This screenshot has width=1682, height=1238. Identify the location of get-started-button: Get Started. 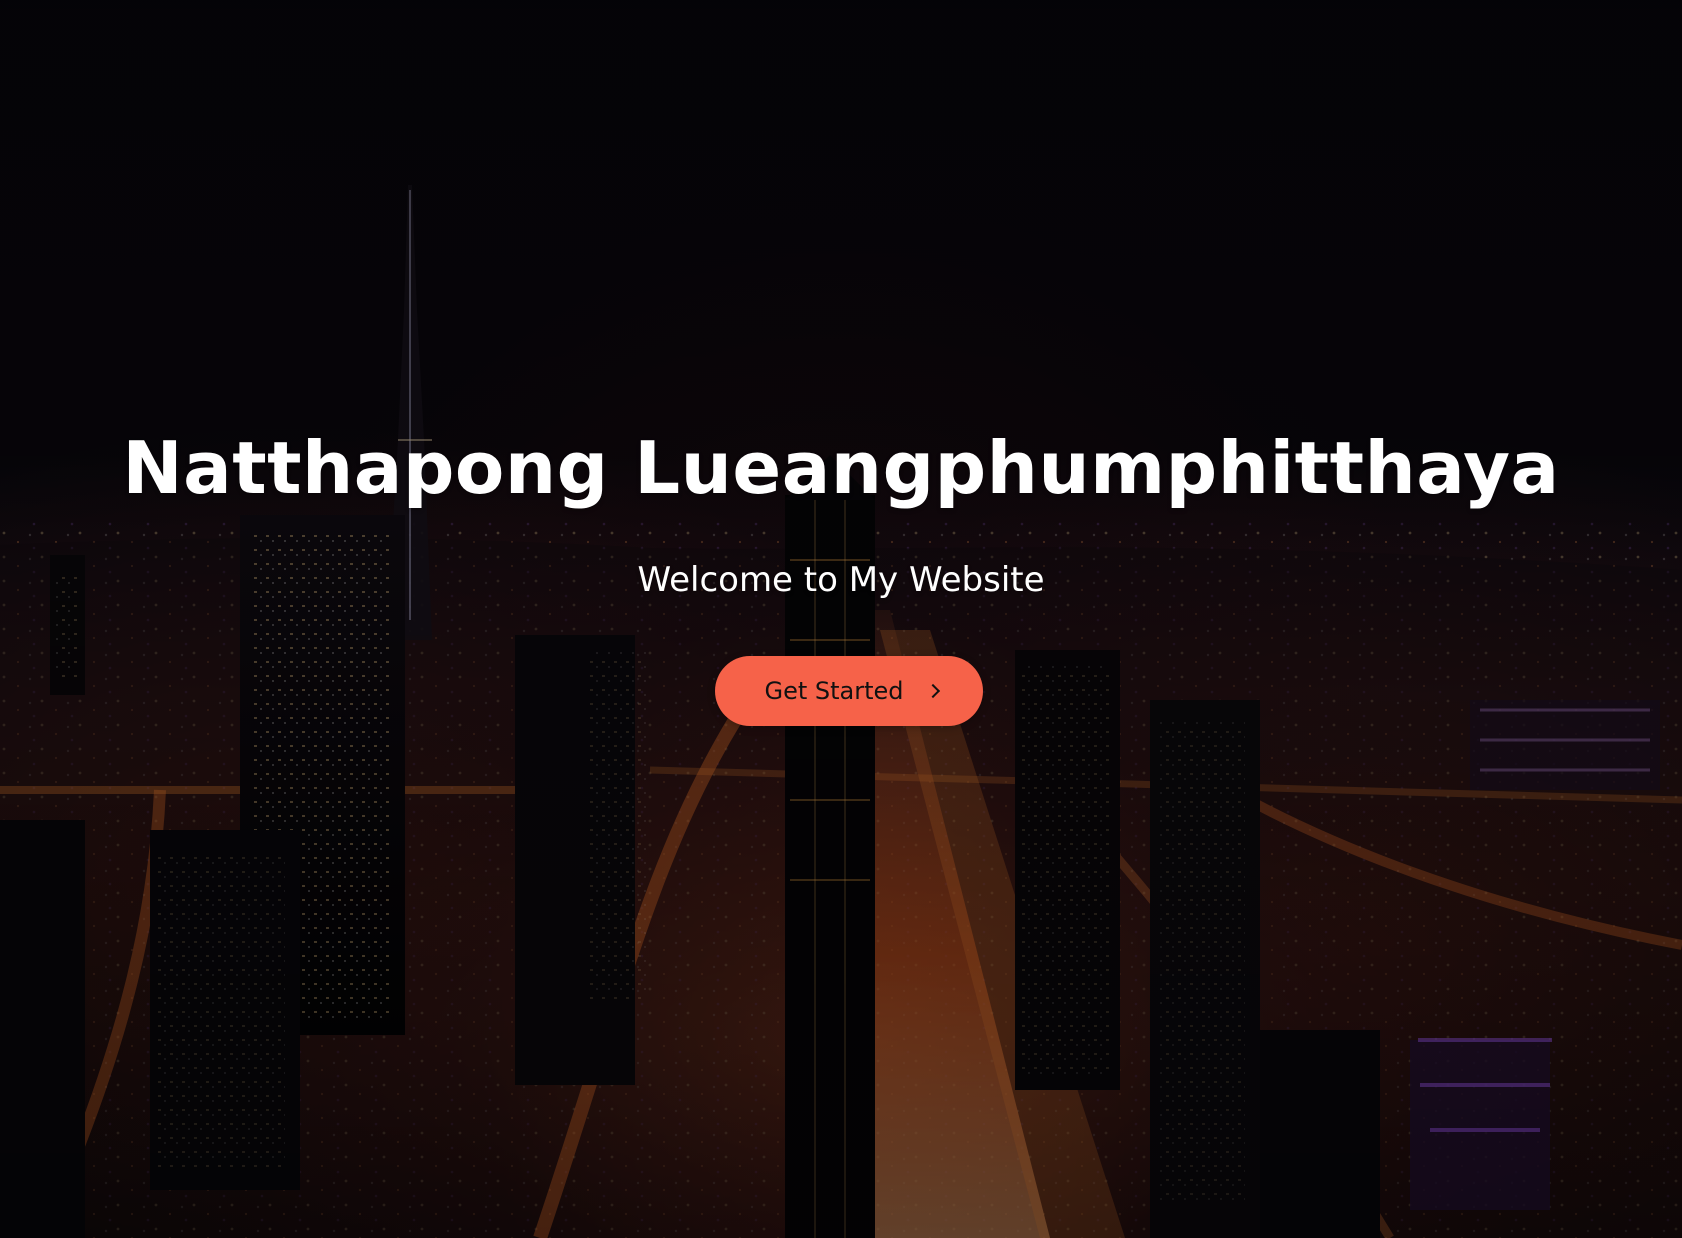
(849, 691).